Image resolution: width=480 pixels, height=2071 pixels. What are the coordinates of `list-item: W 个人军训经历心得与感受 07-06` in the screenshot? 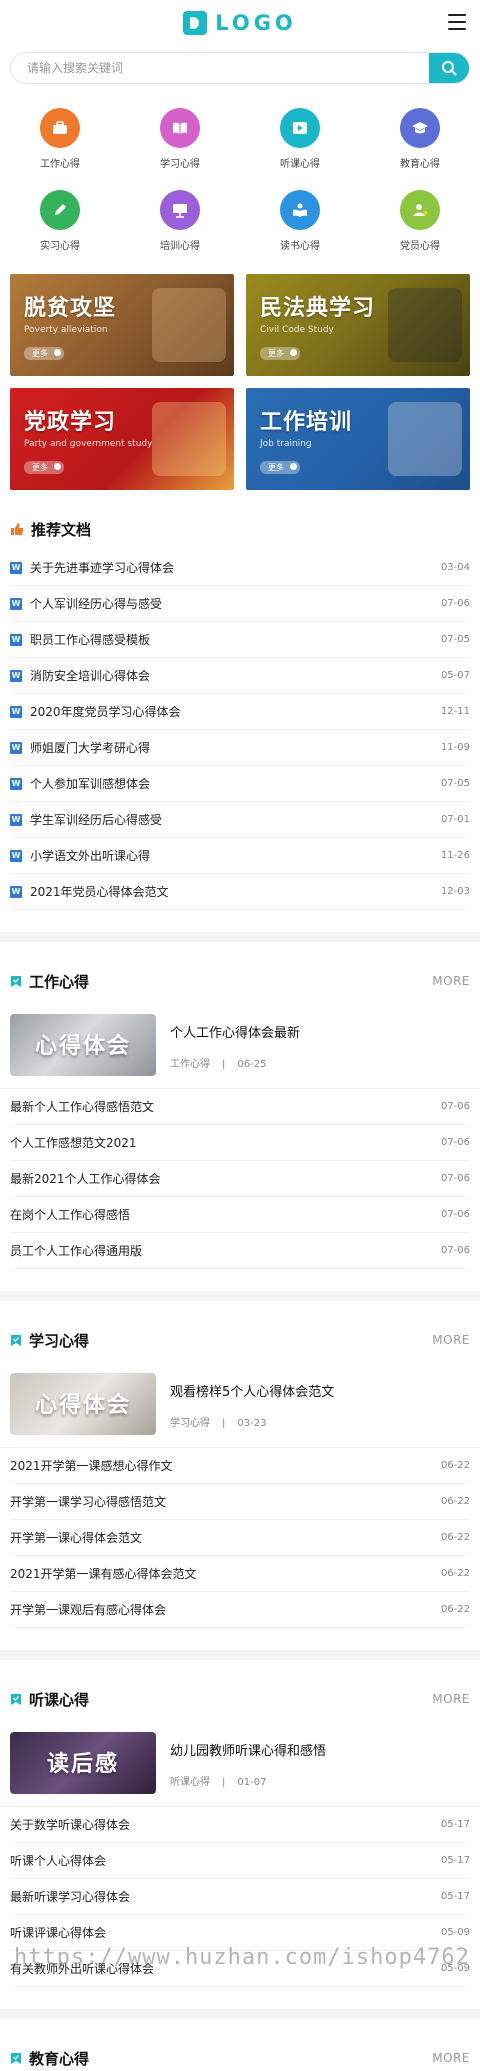 It's located at (240, 604).